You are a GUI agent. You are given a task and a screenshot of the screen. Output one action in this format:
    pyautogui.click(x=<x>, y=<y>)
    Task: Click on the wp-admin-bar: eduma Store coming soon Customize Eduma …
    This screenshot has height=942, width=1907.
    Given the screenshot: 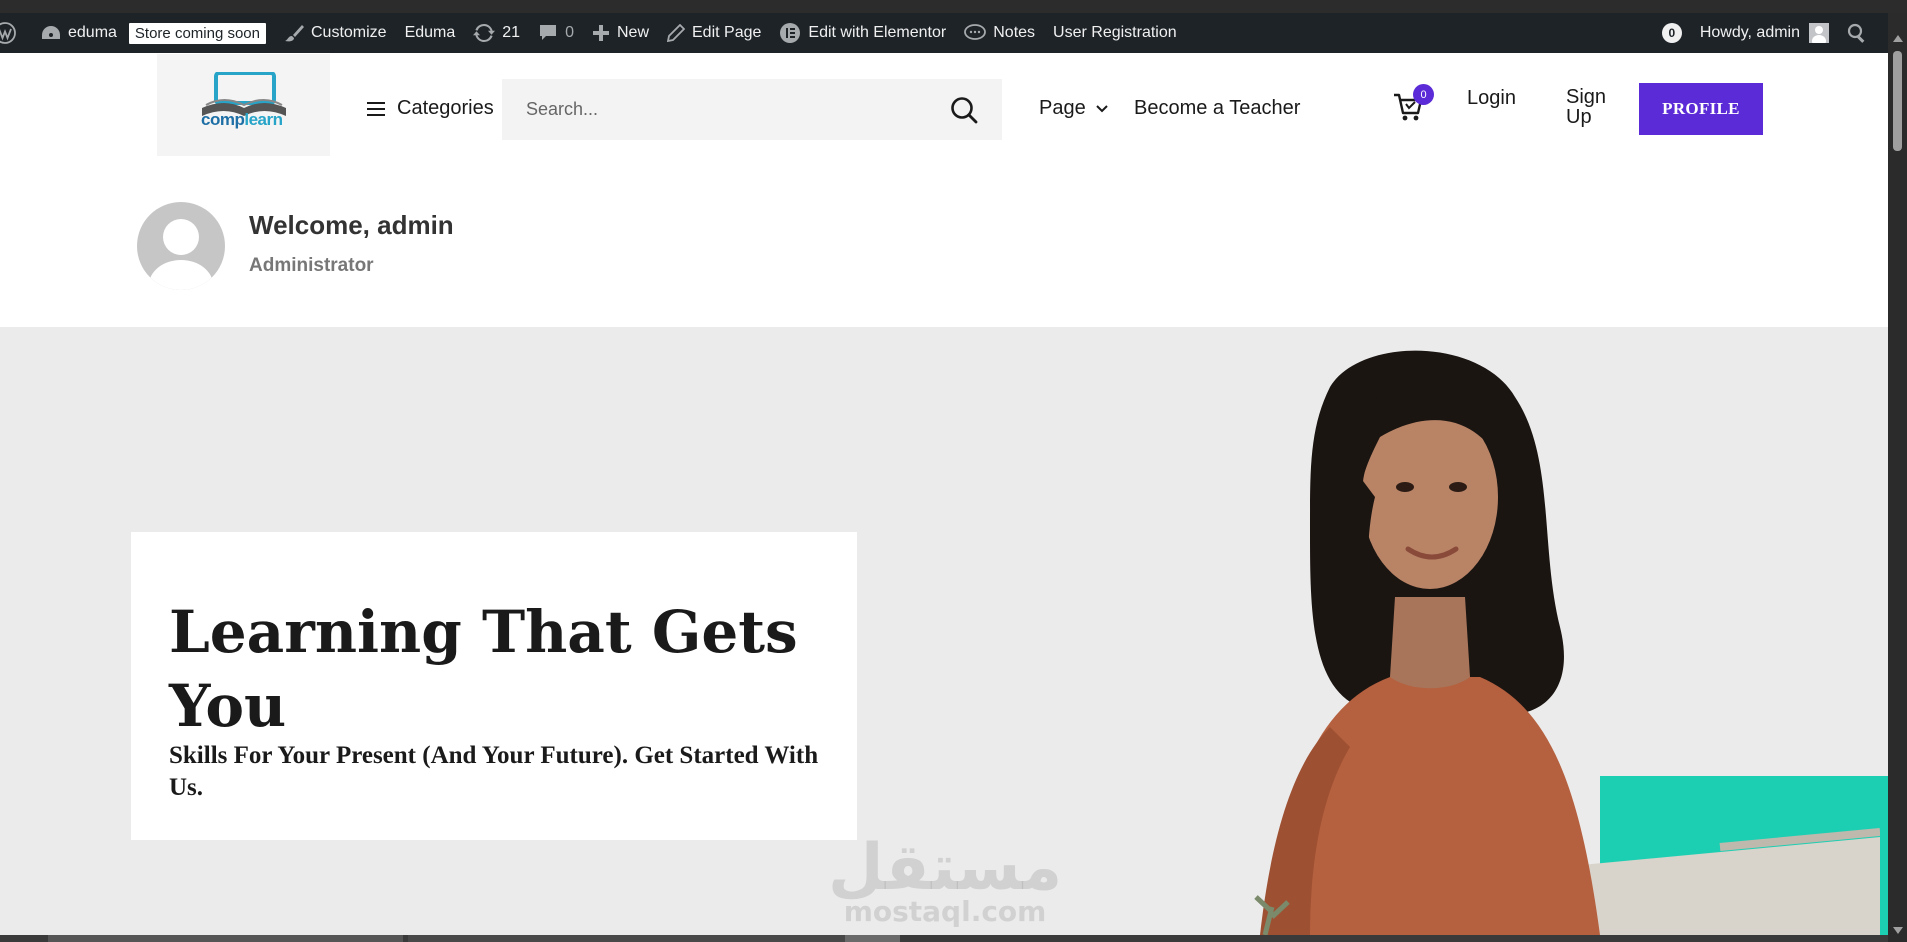 What is the action you would take?
    pyautogui.click(x=944, y=33)
    